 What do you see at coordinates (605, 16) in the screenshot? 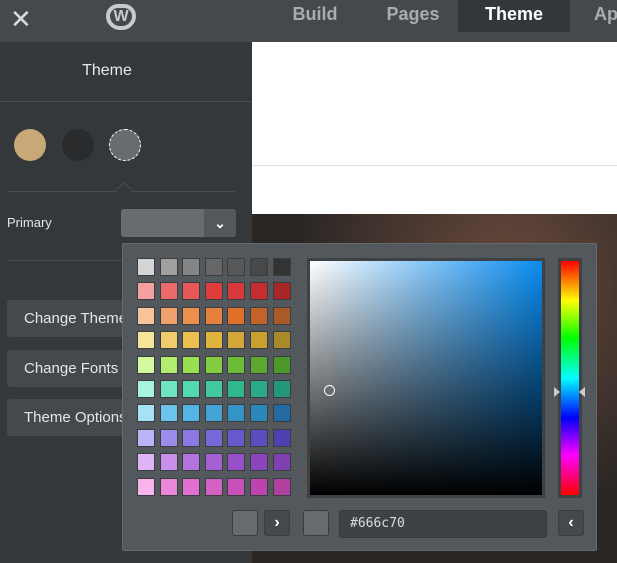
I see `tab-apps: Apps` at bounding box center [605, 16].